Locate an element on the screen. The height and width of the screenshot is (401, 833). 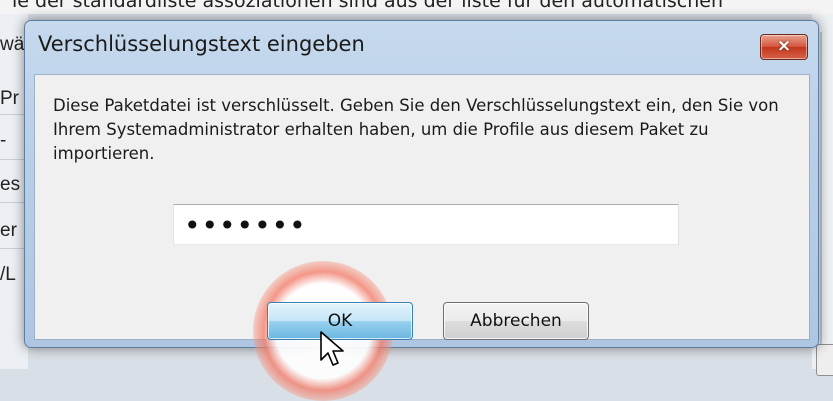
dialog-title: Verschlüsselungstext eingeben is located at coordinates (201, 44).